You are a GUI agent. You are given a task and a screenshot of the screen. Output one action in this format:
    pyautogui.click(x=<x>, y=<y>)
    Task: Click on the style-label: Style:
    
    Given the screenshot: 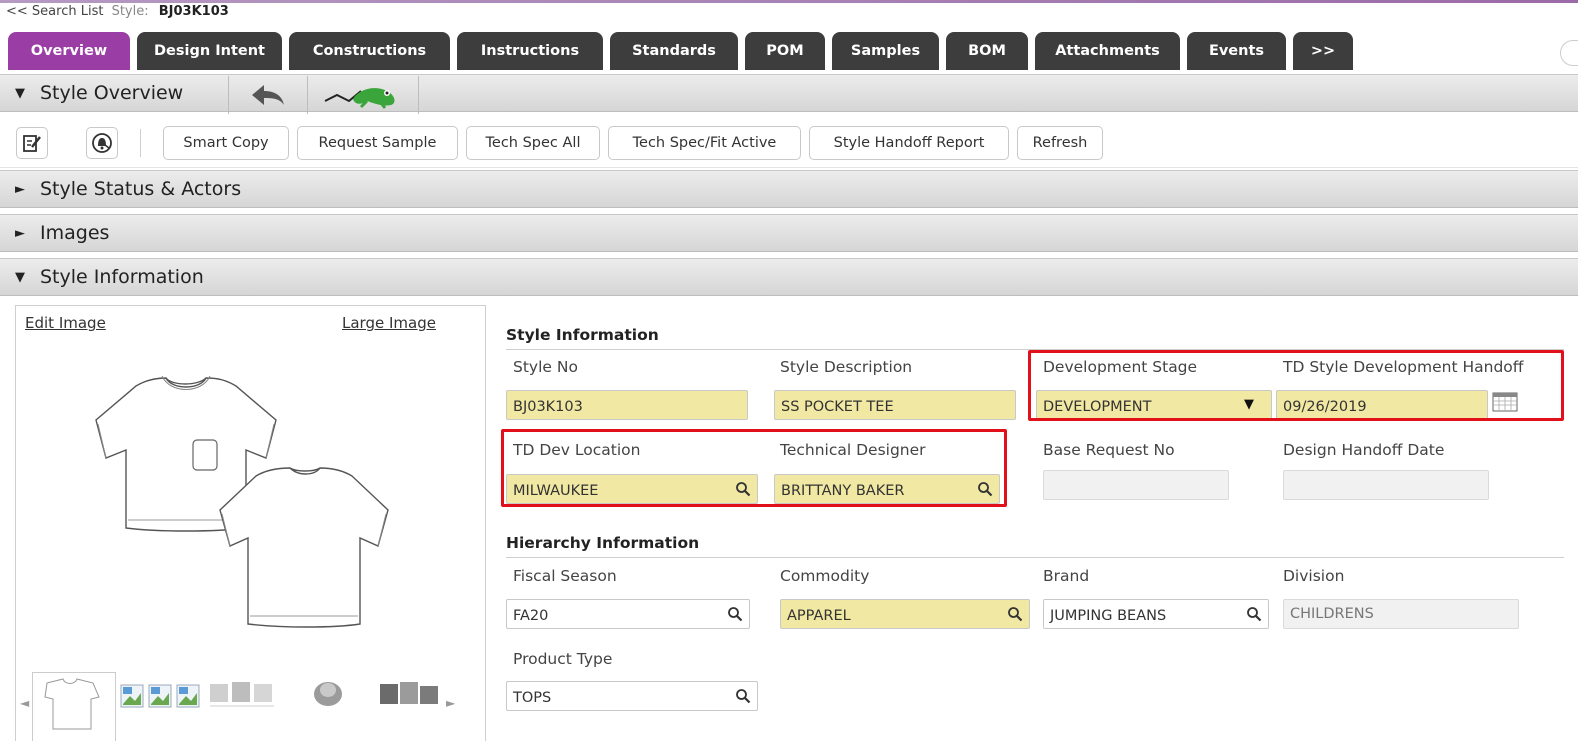 What is the action you would take?
    pyautogui.click(x=130, y=11)
    